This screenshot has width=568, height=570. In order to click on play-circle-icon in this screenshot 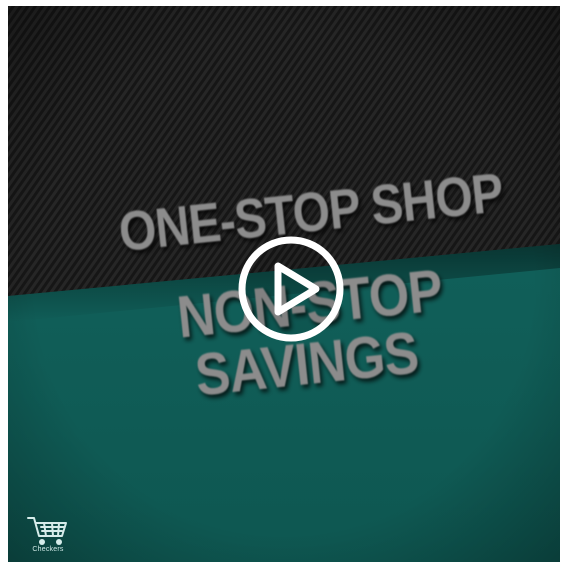, I will do `click(291, 289)`.